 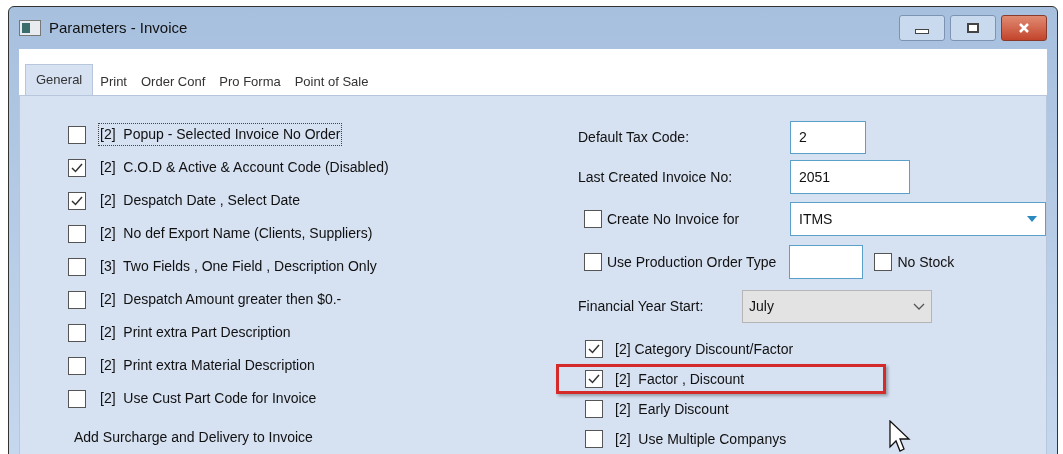 What do you see at coordinates (30, 28) in the screenshot?
I see `window-icon` at bounding box center [30, 28].